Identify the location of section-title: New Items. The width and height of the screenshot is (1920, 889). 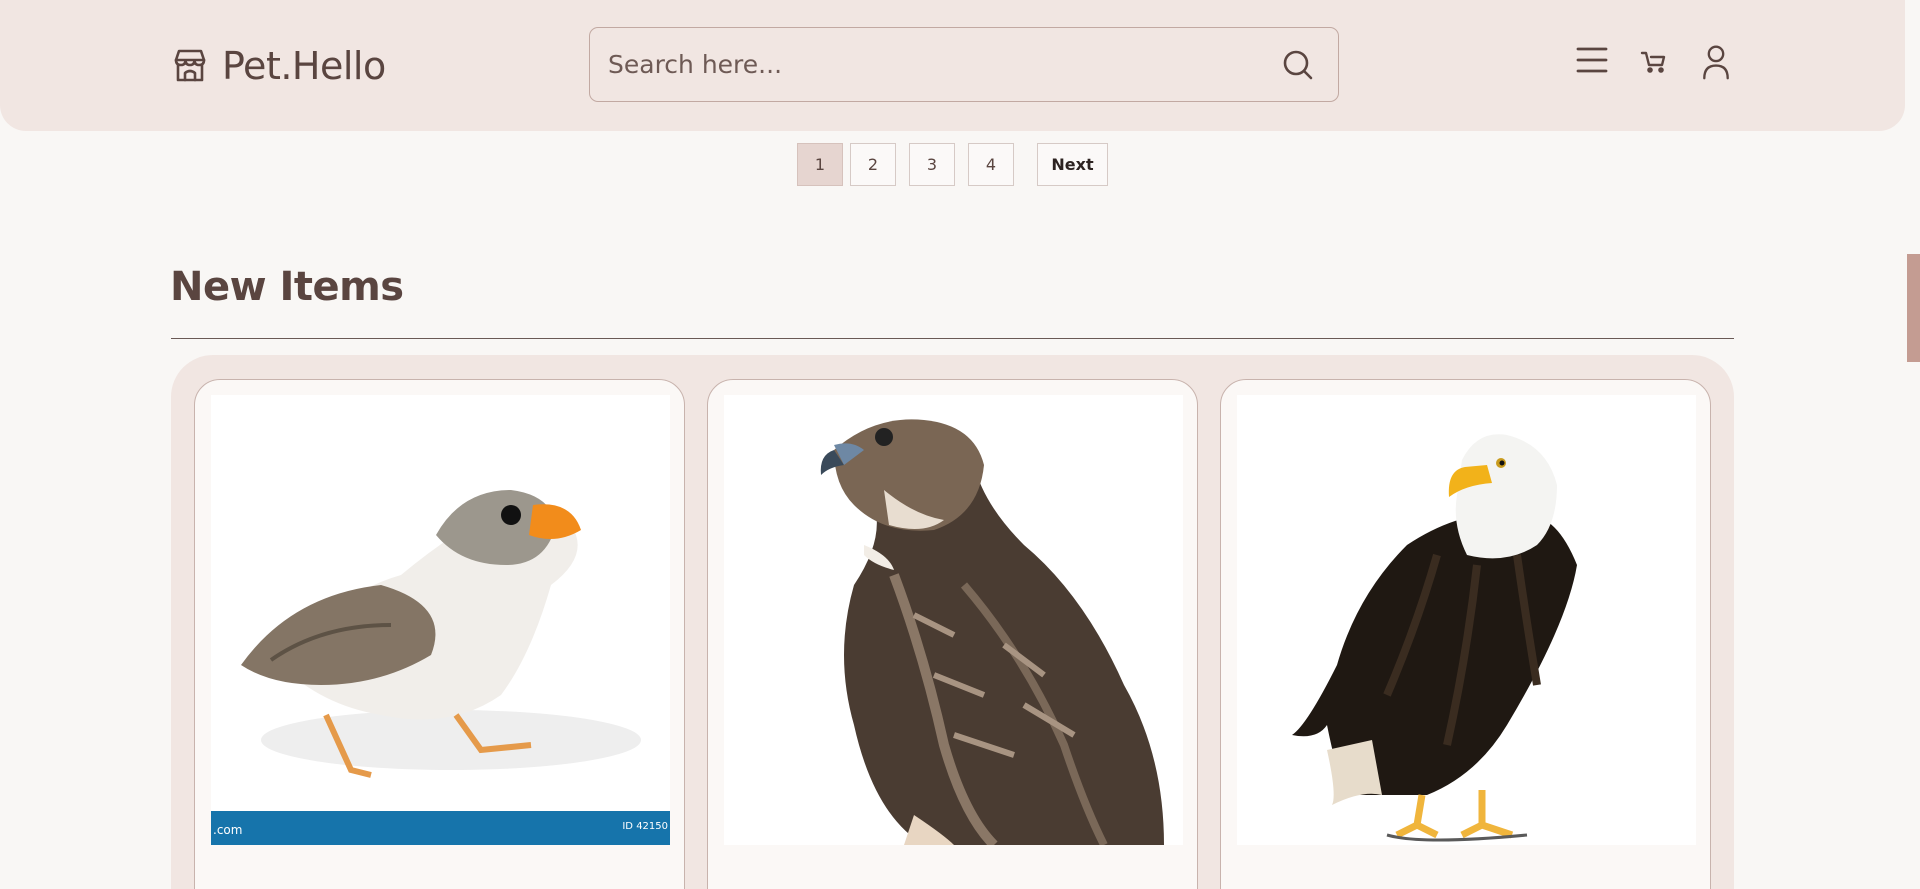
(287, 287).